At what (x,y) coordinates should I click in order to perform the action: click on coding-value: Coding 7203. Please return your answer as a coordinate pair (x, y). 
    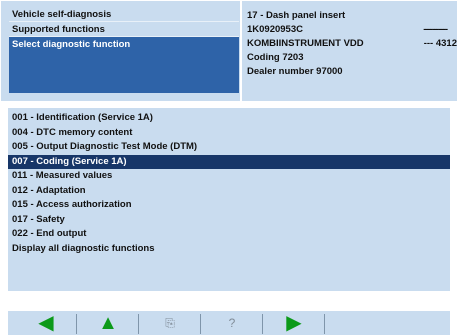
    Looking at the image, I should click on (275, 57).